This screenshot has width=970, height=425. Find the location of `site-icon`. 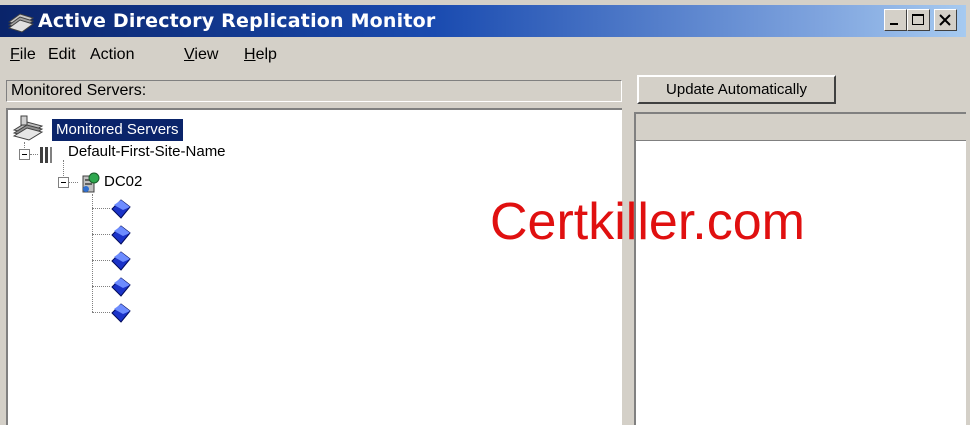

site-icon is located at coordinates (46, 155).